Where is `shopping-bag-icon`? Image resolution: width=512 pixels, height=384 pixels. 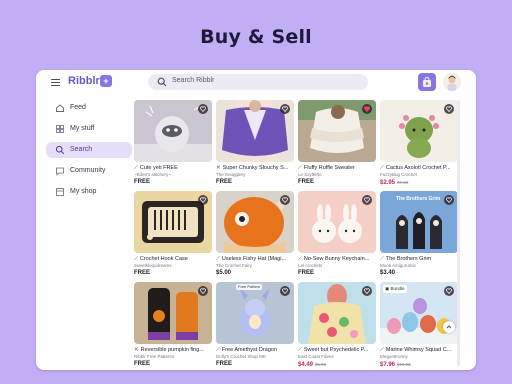 shopping-bag-icon is located at coordinates (427, 81).